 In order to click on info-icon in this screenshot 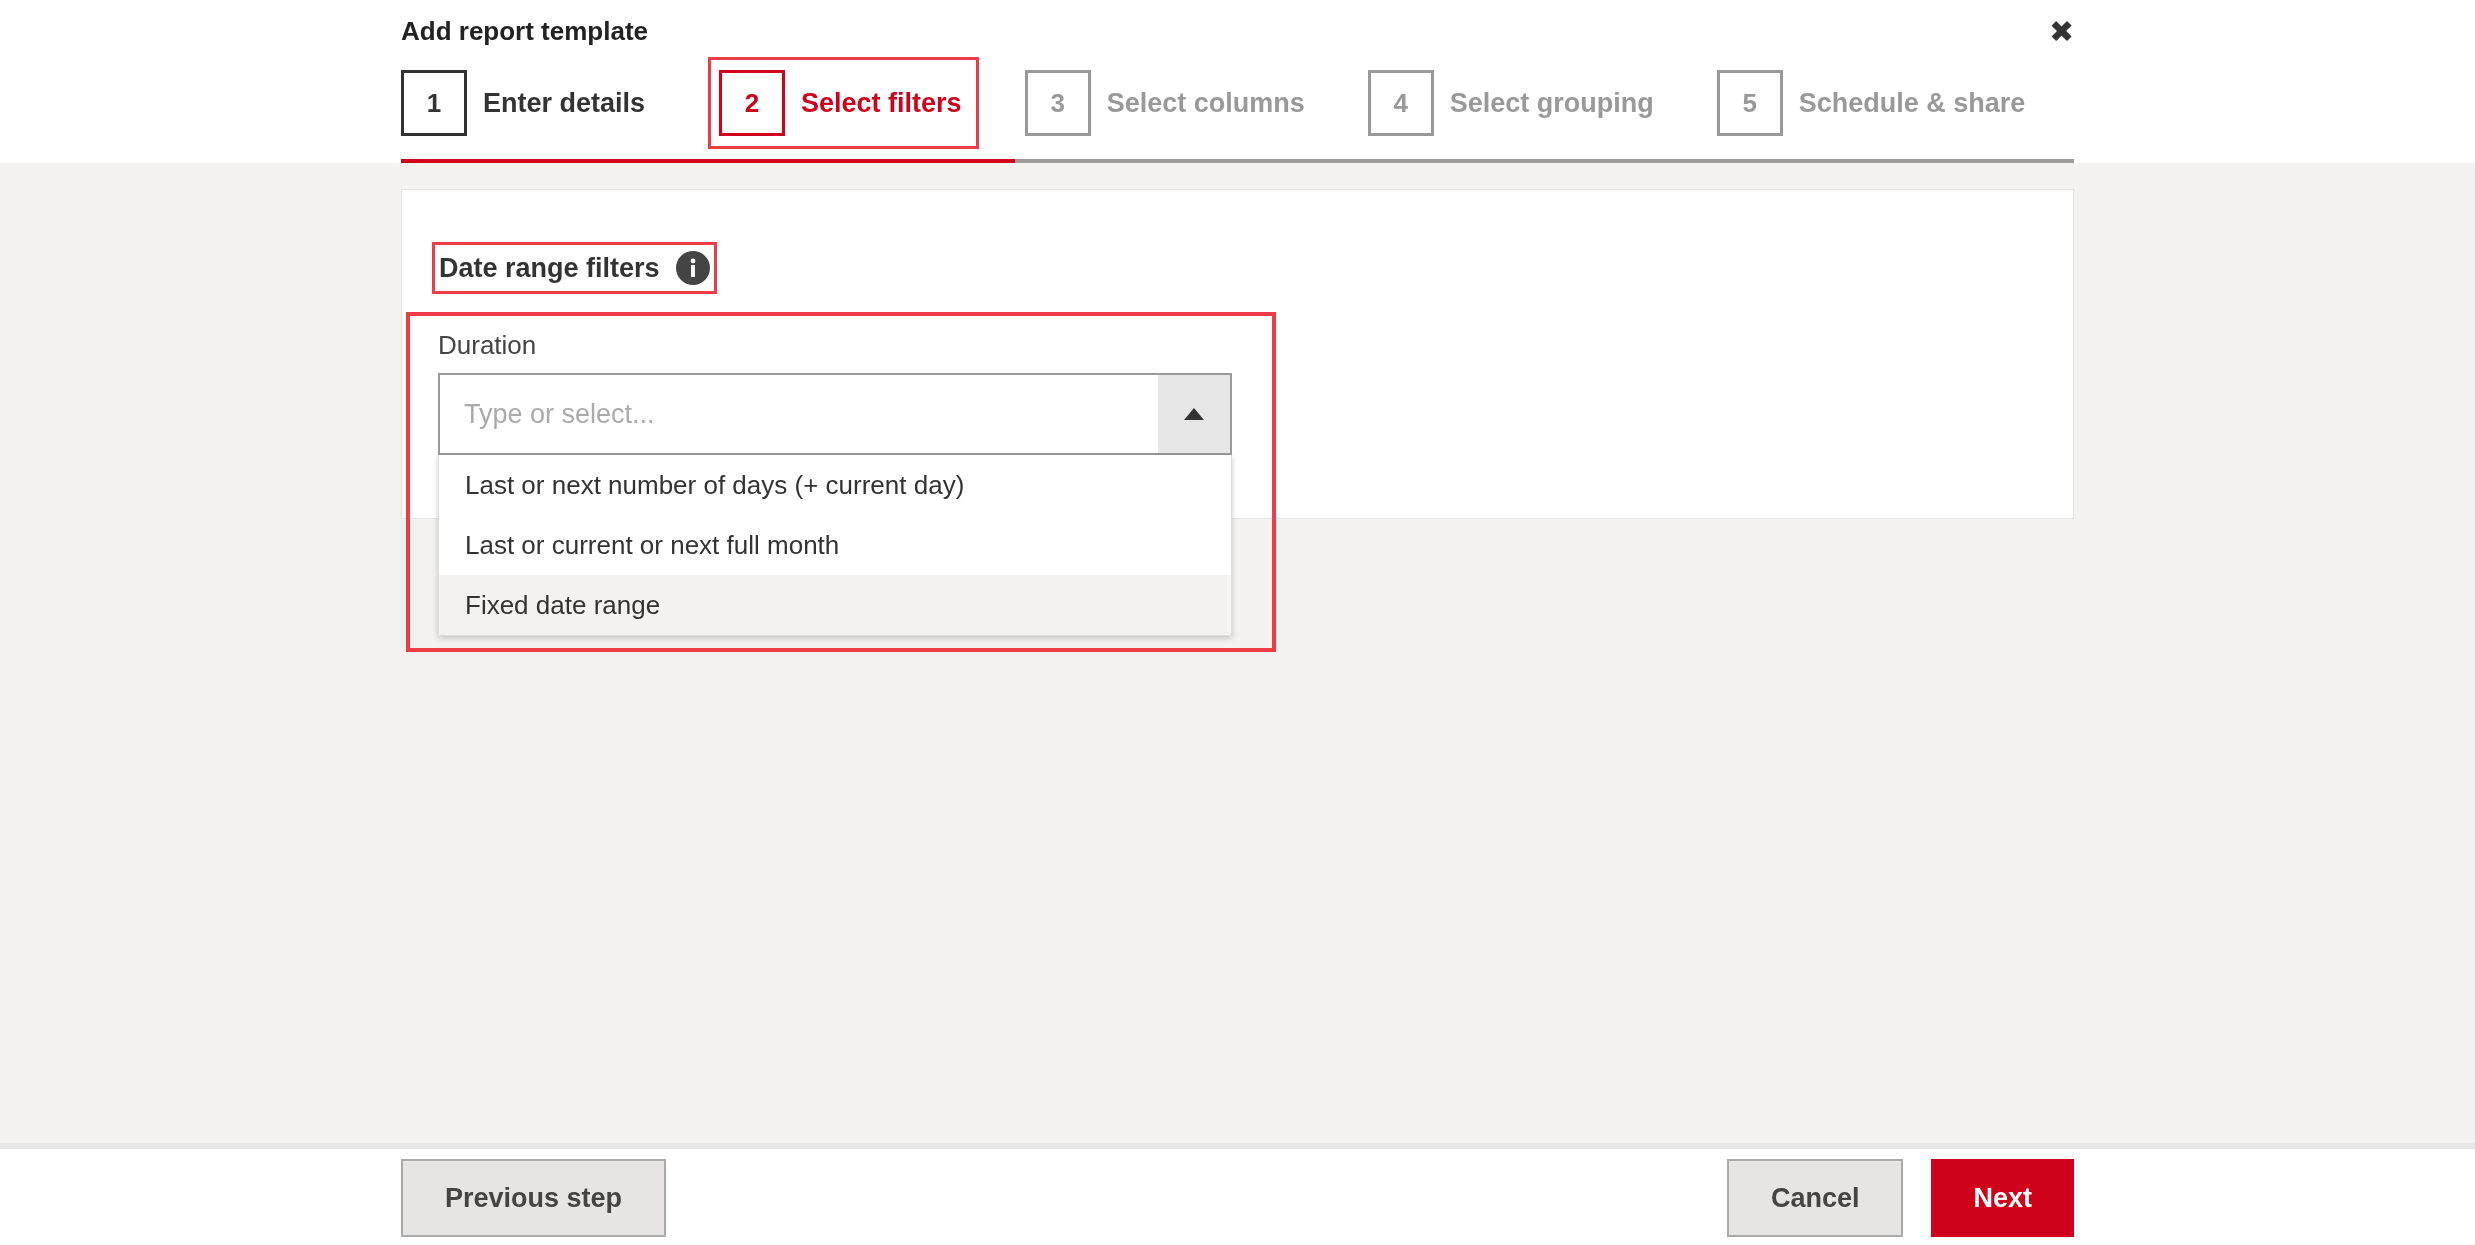, I will do `click(692, 268)`.